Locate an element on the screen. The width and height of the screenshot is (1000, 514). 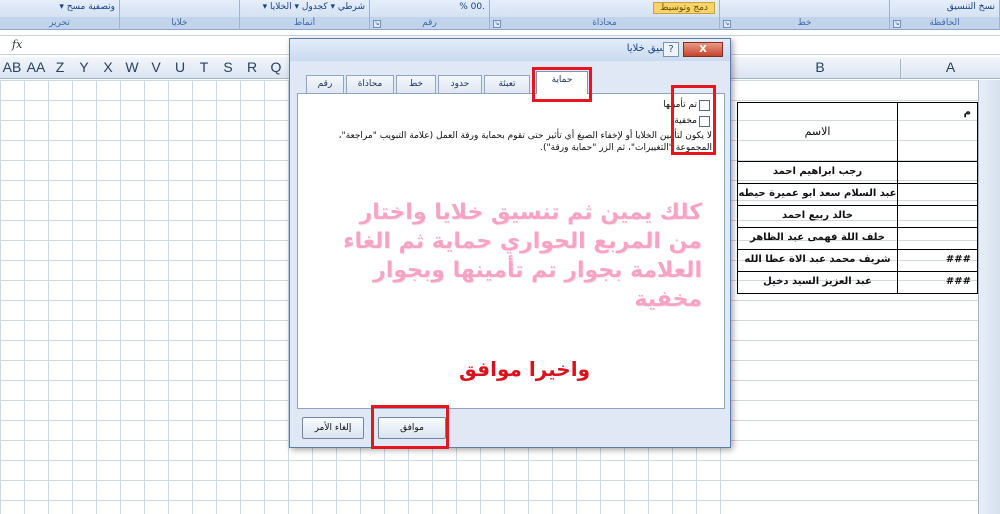
name-cell: رجب ابراهيم احمد is located at coordinates (817, 172).